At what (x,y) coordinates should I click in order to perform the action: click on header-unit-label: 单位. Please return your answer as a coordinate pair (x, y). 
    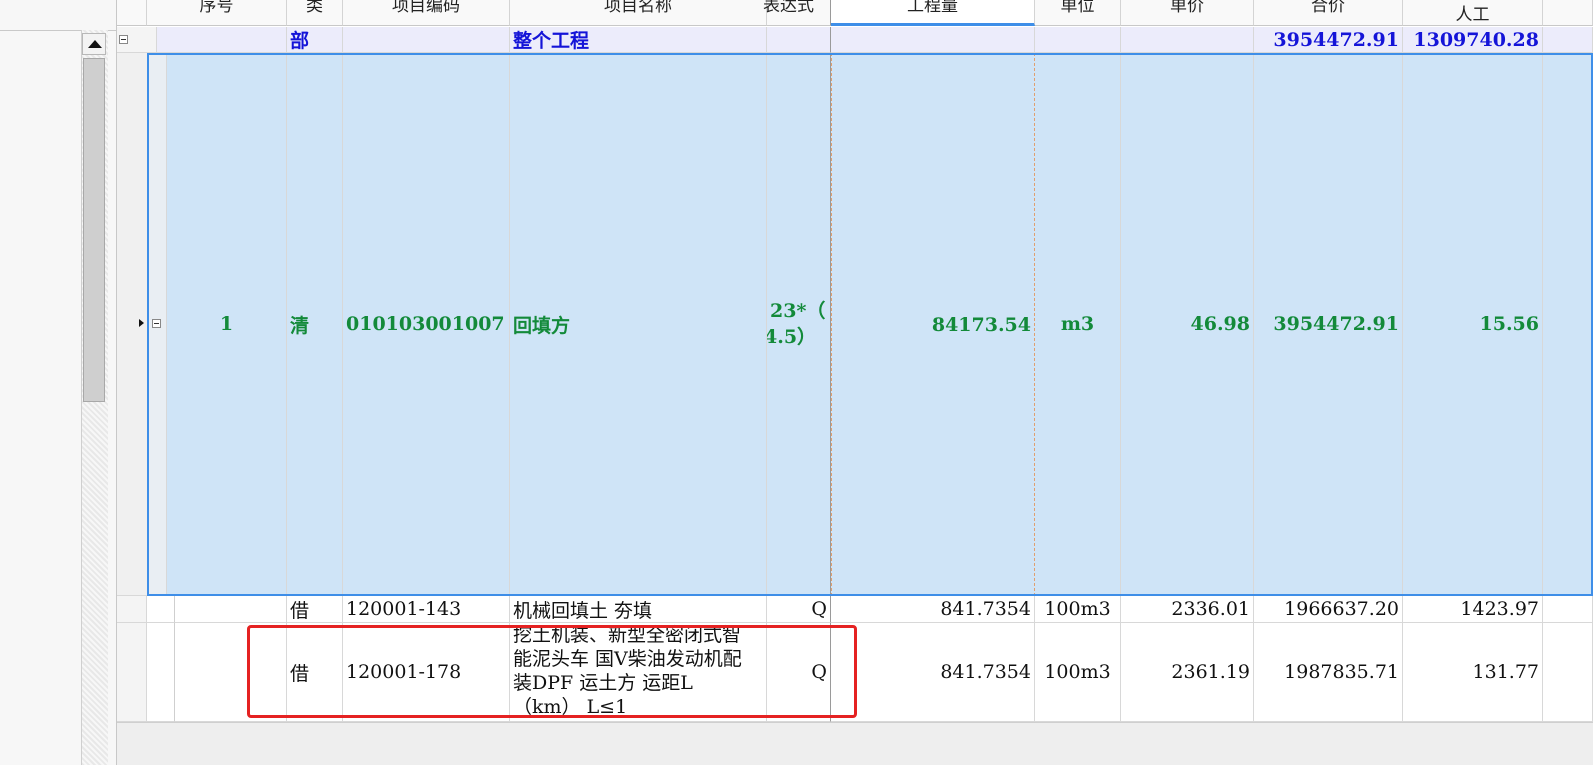
    Looking at the image, I should click on (1077, 8).